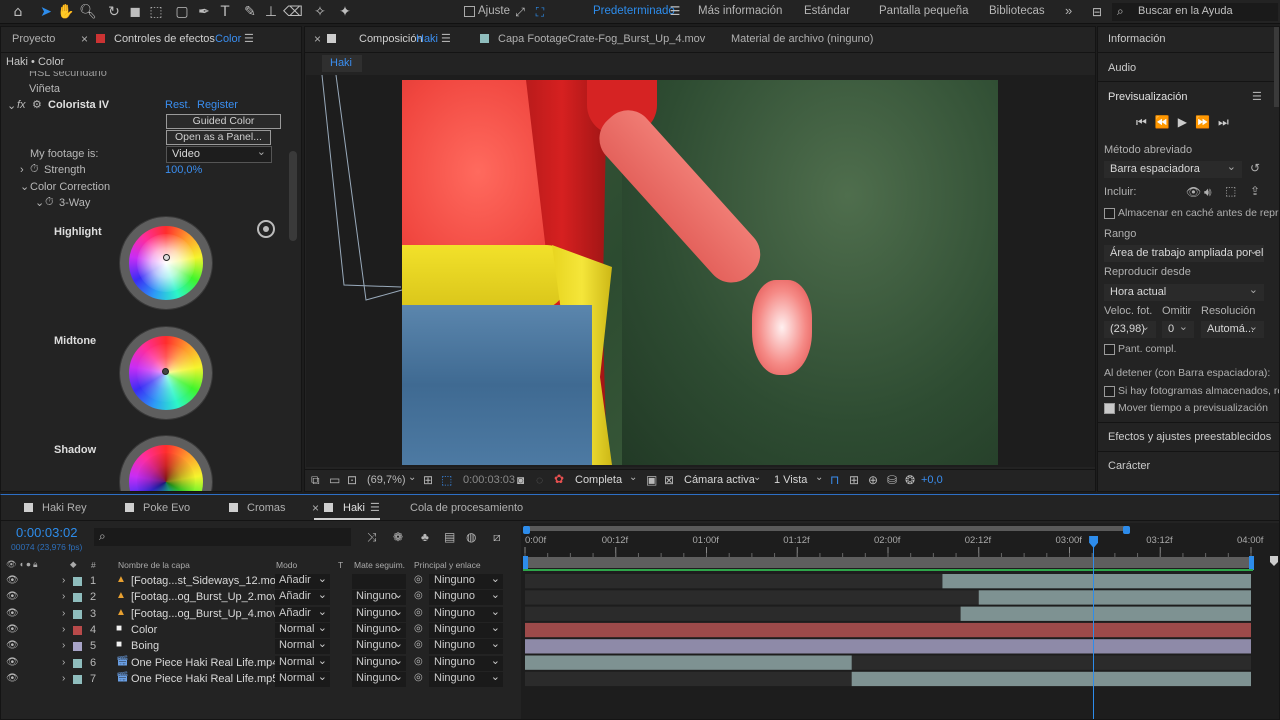  I want to click on show-snapshot-icon: ◌, so click(539, 480).